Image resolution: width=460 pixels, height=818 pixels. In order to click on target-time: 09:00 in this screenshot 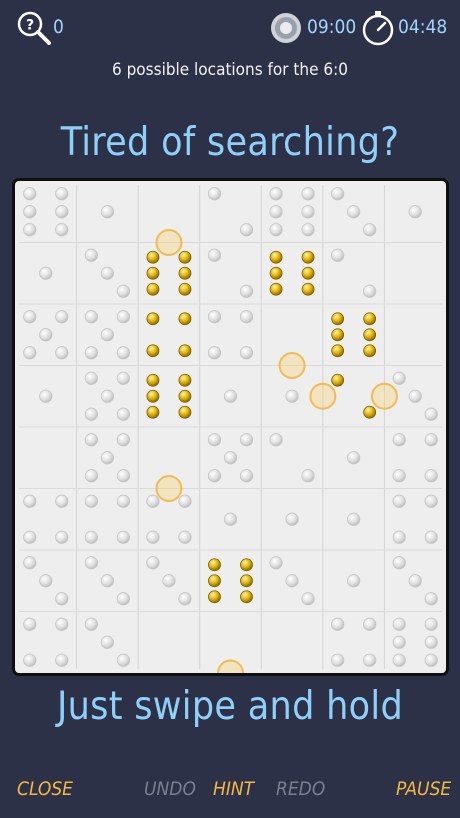, I will do `click(332, 27)`.